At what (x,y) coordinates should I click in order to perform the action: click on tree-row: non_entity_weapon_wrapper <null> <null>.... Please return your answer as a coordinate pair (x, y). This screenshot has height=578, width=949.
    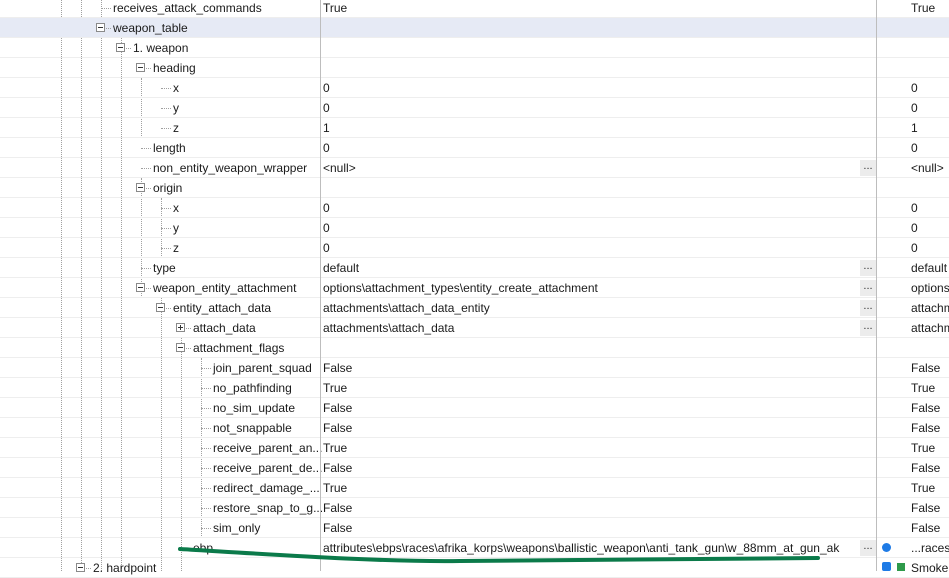
    Looking at the image, I should click on (474, 168).